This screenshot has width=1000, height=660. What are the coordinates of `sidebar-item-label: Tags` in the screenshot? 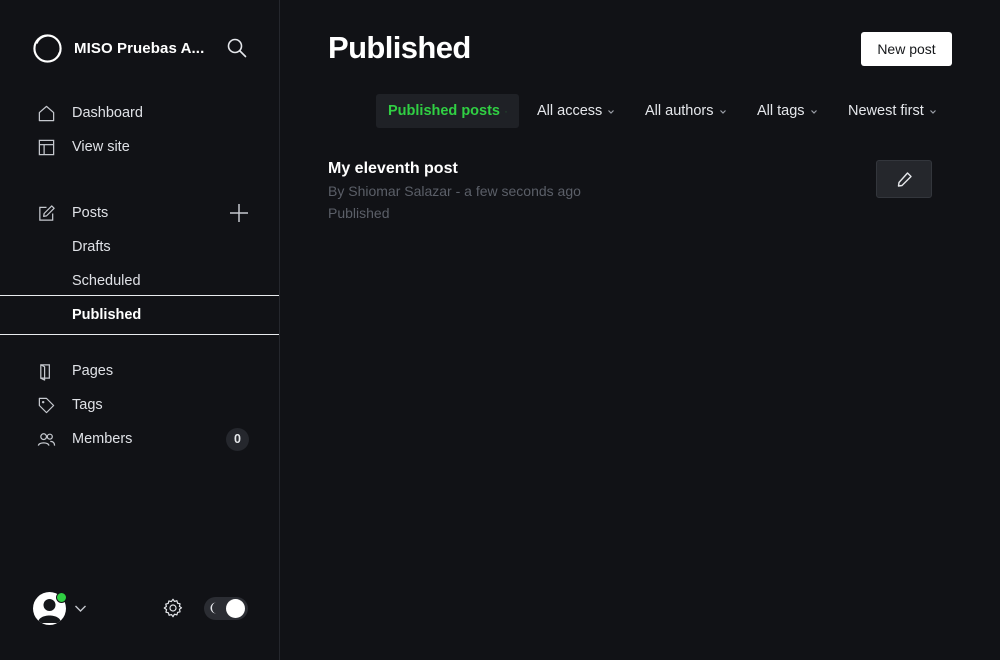 It's located at (87, 405).